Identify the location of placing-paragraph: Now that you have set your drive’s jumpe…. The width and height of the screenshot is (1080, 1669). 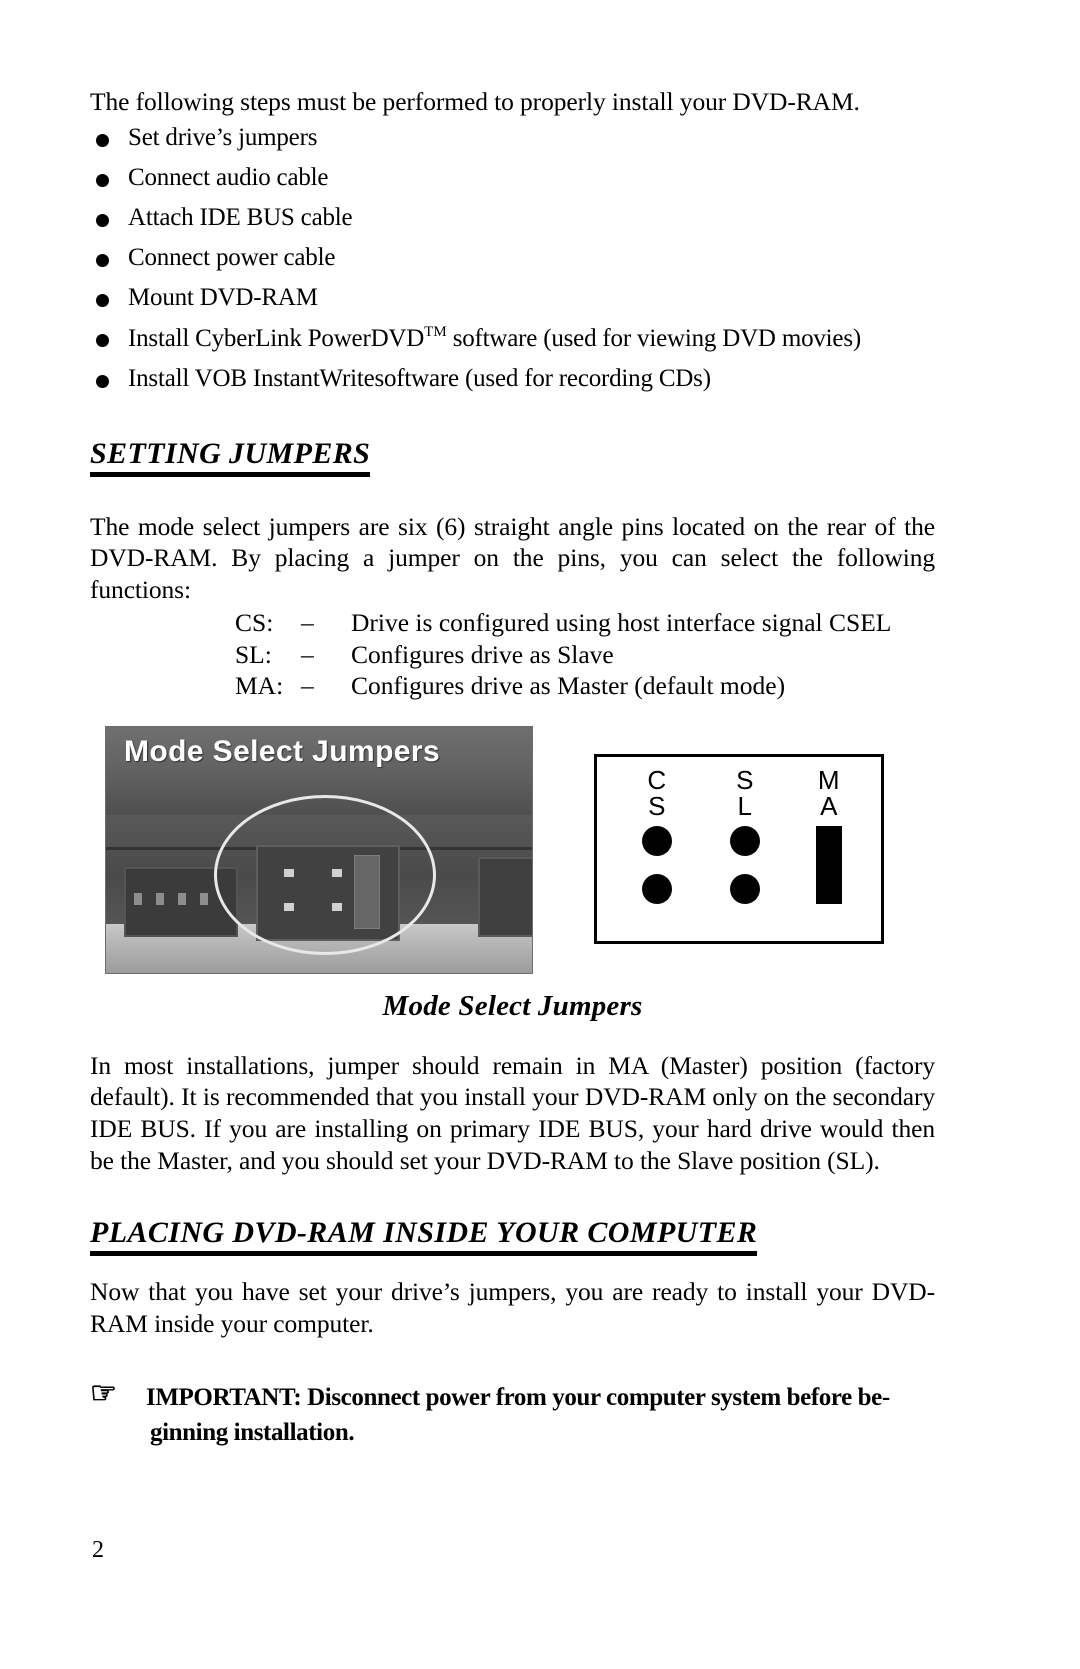
(512, 1307).